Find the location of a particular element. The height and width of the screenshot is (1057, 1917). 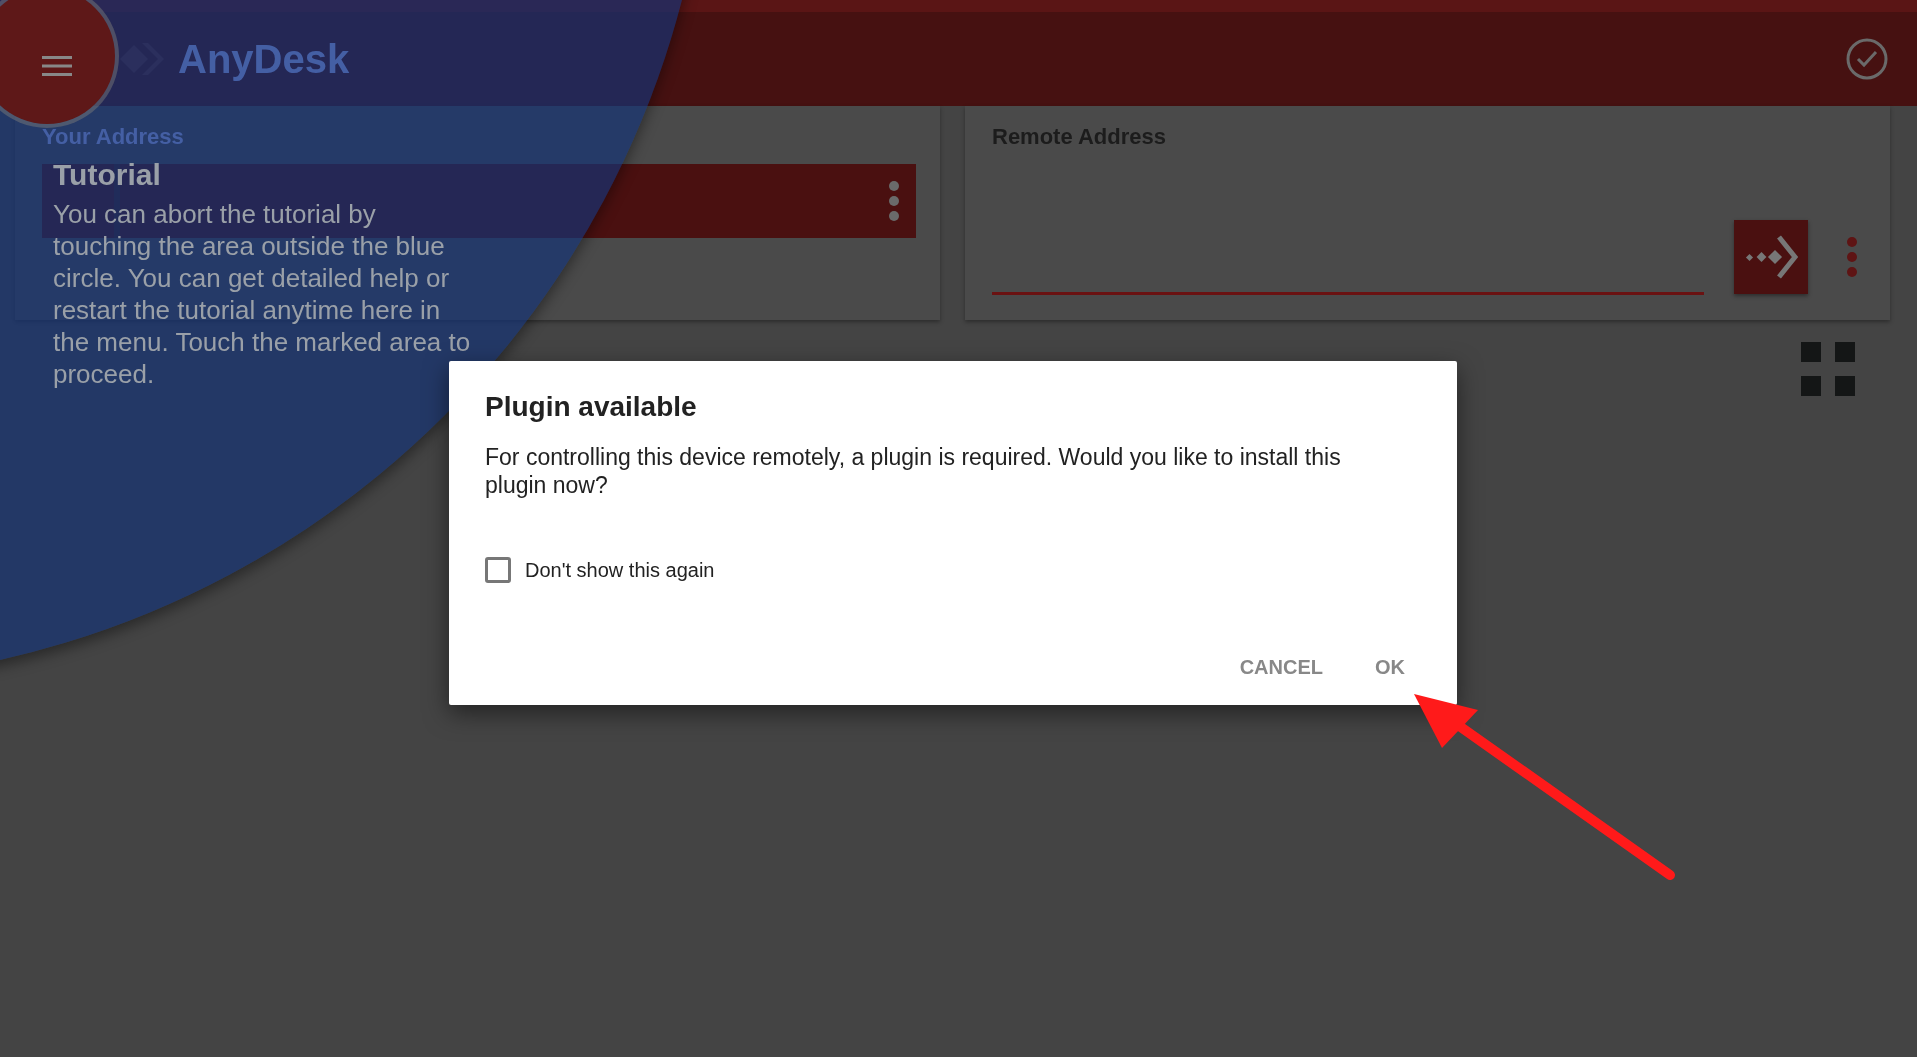

tutorial-title: Tutorial is located at coordinates (107, 175).